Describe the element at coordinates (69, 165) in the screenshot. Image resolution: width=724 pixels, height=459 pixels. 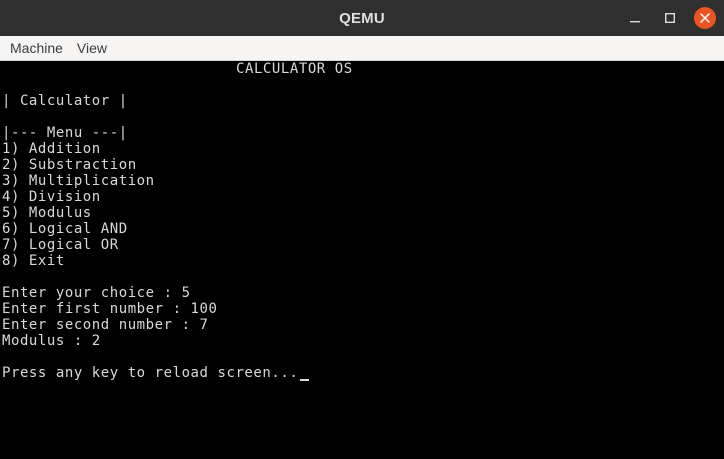
I see `menu-option-substraction: 2) Substraction` at that location.